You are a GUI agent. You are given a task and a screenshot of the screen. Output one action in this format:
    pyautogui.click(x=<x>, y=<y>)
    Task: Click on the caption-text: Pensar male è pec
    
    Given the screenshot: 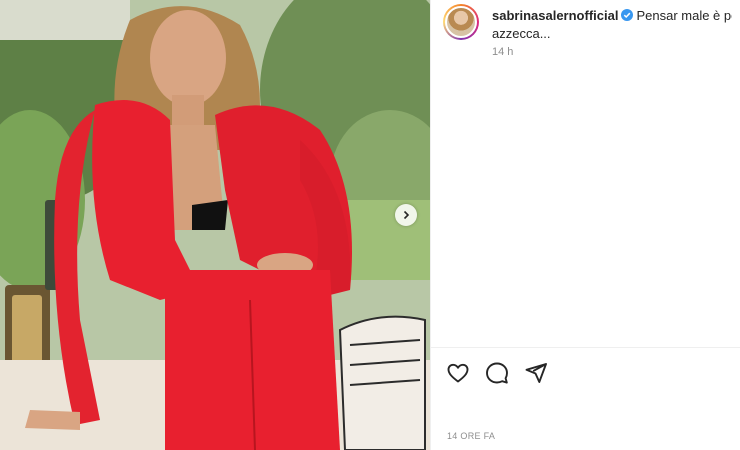 What is the action you would take?
    pyautogui.click(x=684, y=15)
    